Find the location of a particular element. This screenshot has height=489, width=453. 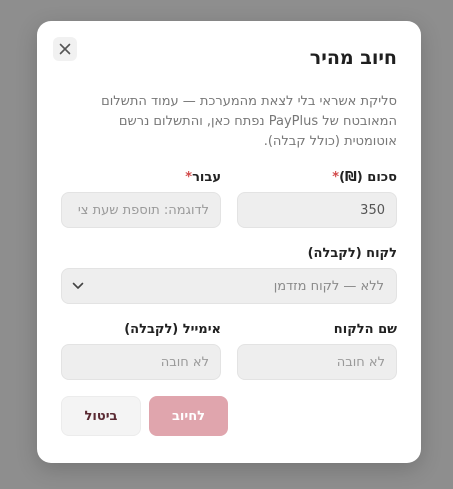

cancel-button: ביטול is located at coordinates (101, 416).